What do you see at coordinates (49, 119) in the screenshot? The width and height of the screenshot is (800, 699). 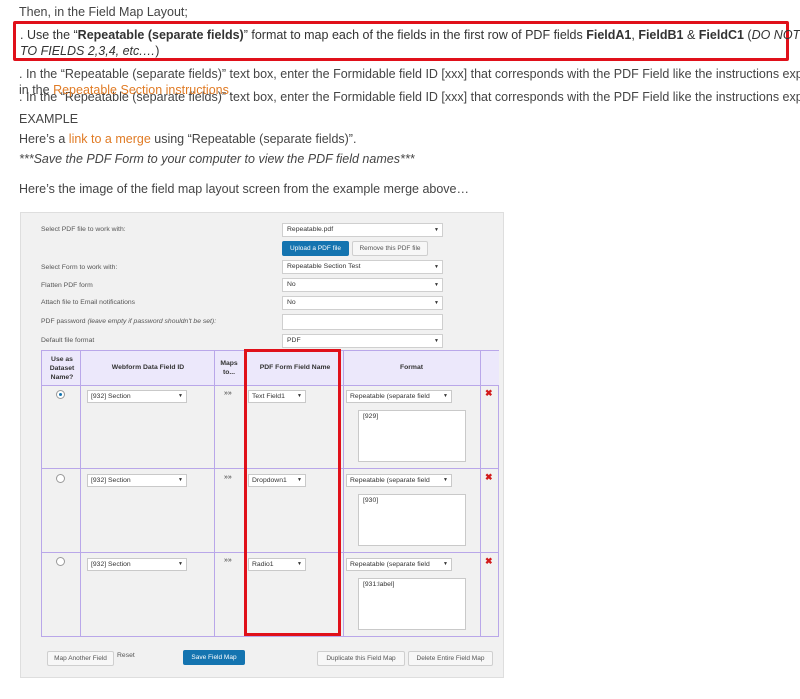 I see `example-heading: EXAMPLE` at bounding box center [49, 119].